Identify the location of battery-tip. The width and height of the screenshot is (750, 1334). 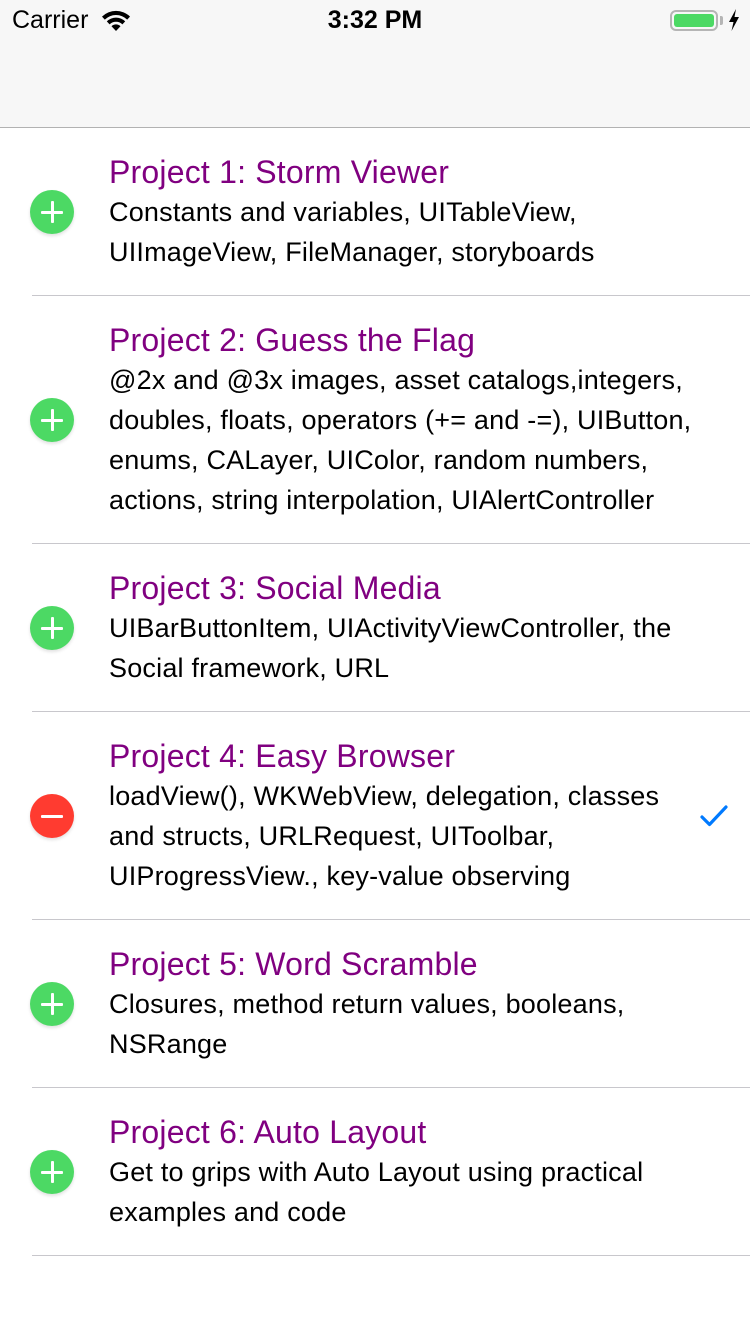
(721, 20).